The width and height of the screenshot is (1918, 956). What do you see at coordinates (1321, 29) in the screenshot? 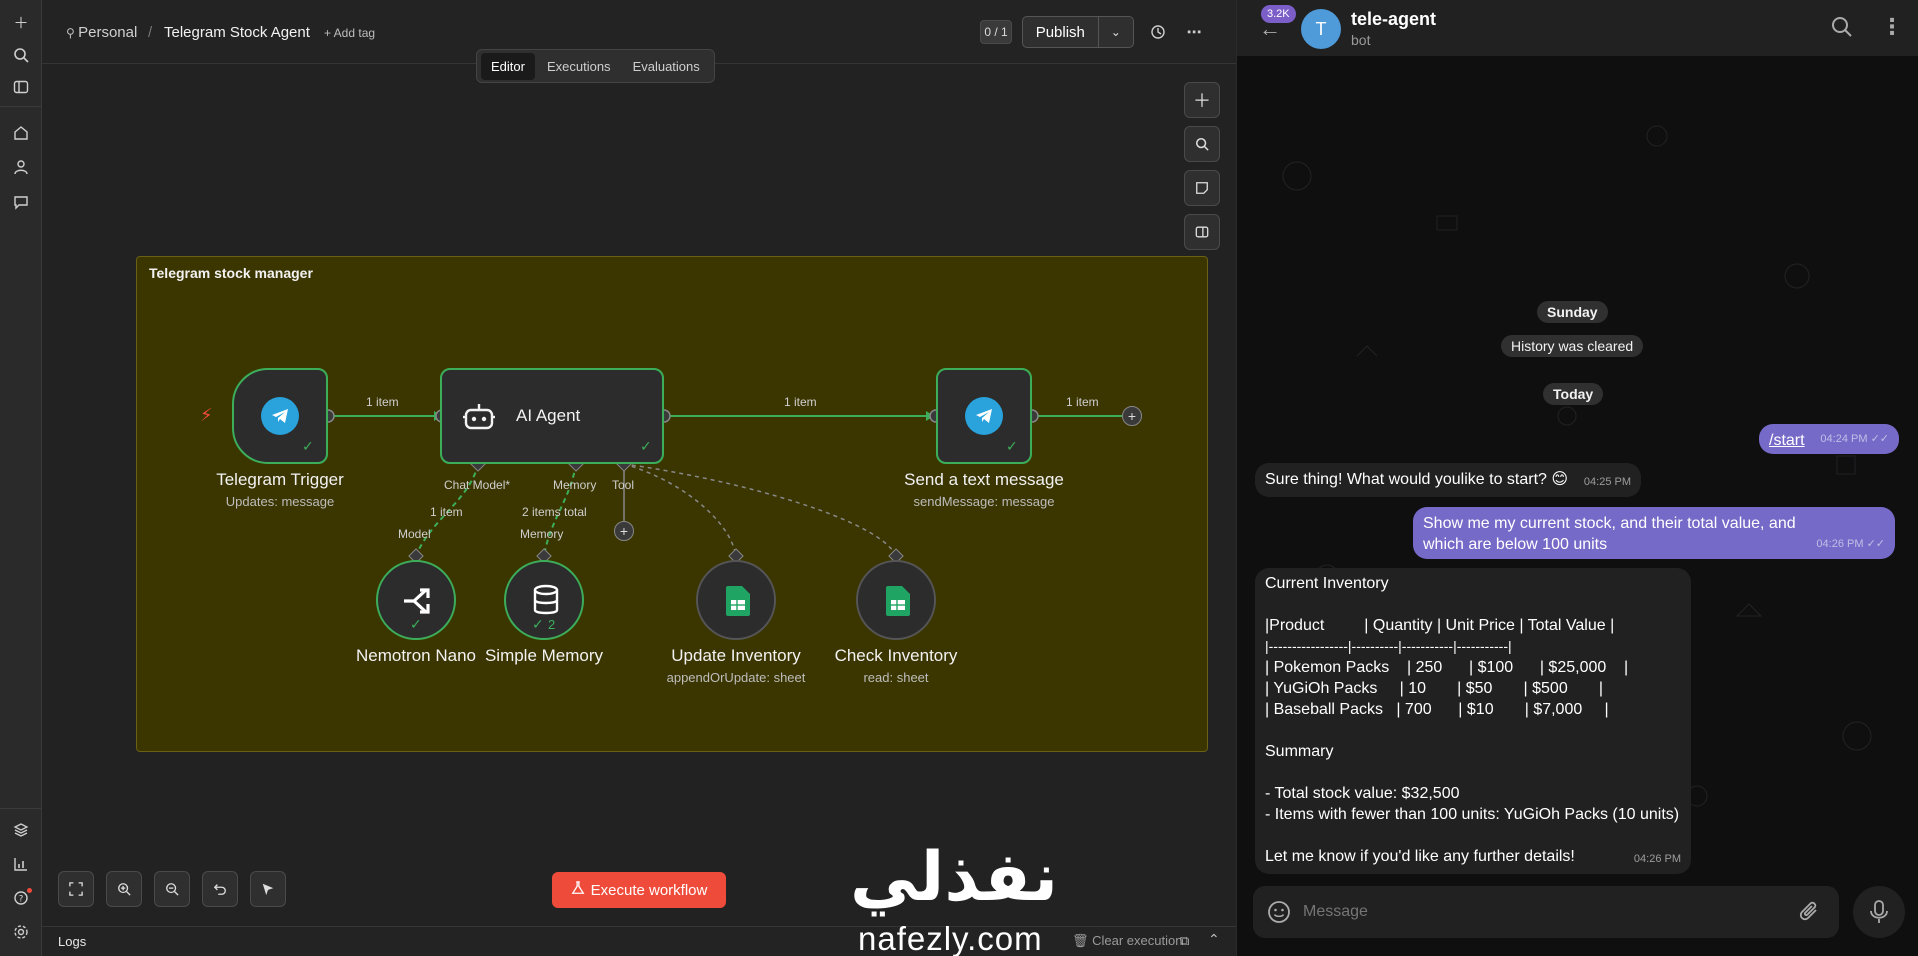
I see `avatar: T` at bounding box center [1321, 29].